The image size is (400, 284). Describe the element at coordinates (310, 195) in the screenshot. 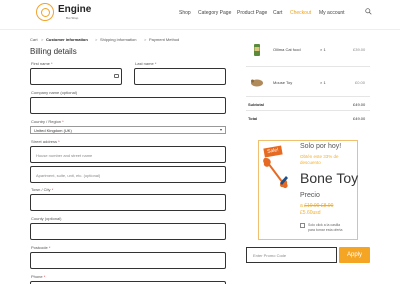

I see `promo-price-label: Precio` at that location.